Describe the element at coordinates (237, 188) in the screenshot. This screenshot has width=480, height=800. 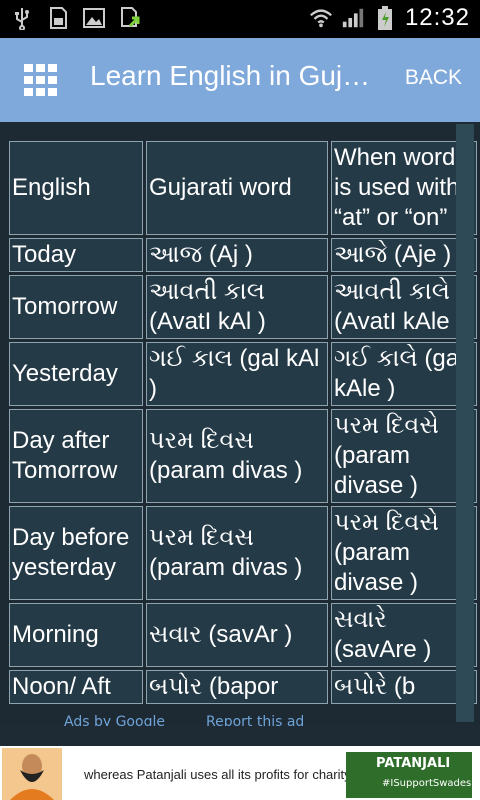
I see `header-gujarati: Gujarati word` at that location.